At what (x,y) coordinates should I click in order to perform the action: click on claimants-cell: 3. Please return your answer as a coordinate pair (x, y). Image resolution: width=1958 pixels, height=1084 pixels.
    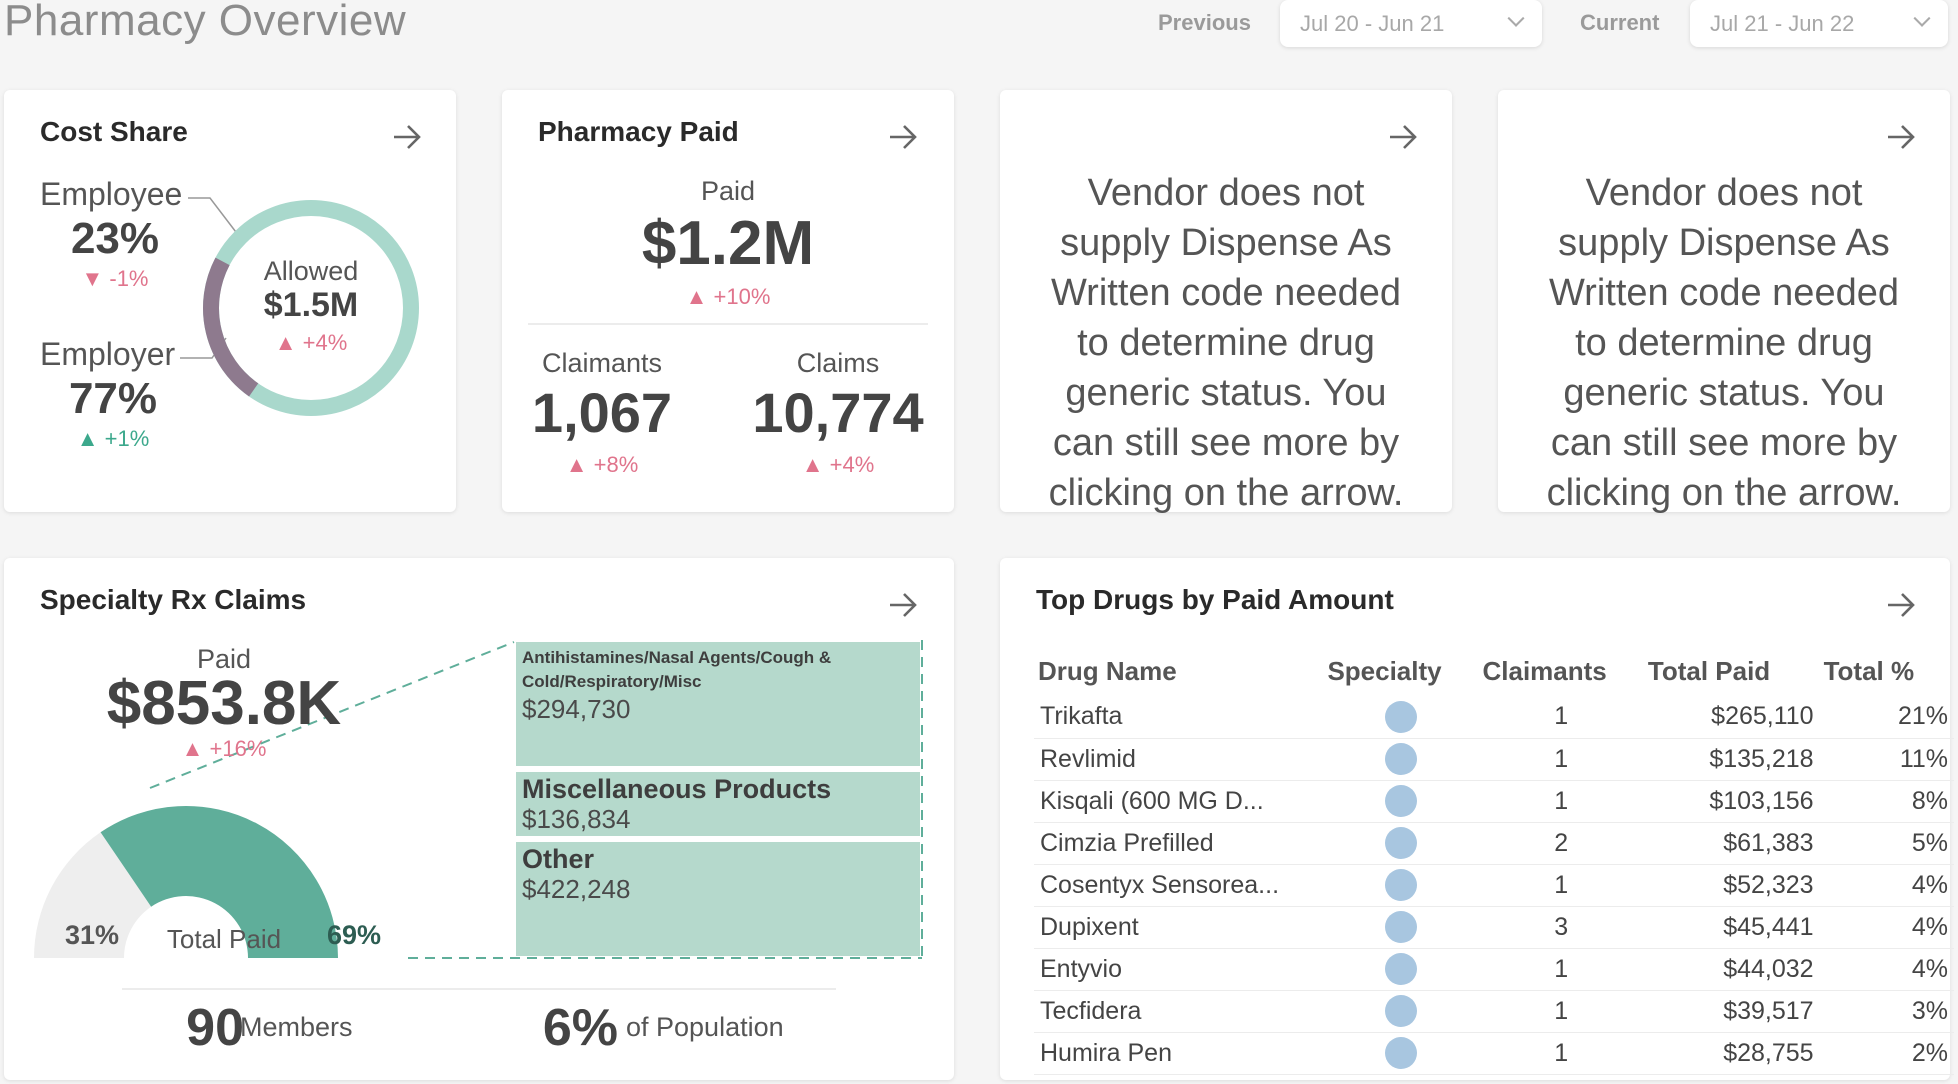
    Looking at the image, I should click on (1561, 927).